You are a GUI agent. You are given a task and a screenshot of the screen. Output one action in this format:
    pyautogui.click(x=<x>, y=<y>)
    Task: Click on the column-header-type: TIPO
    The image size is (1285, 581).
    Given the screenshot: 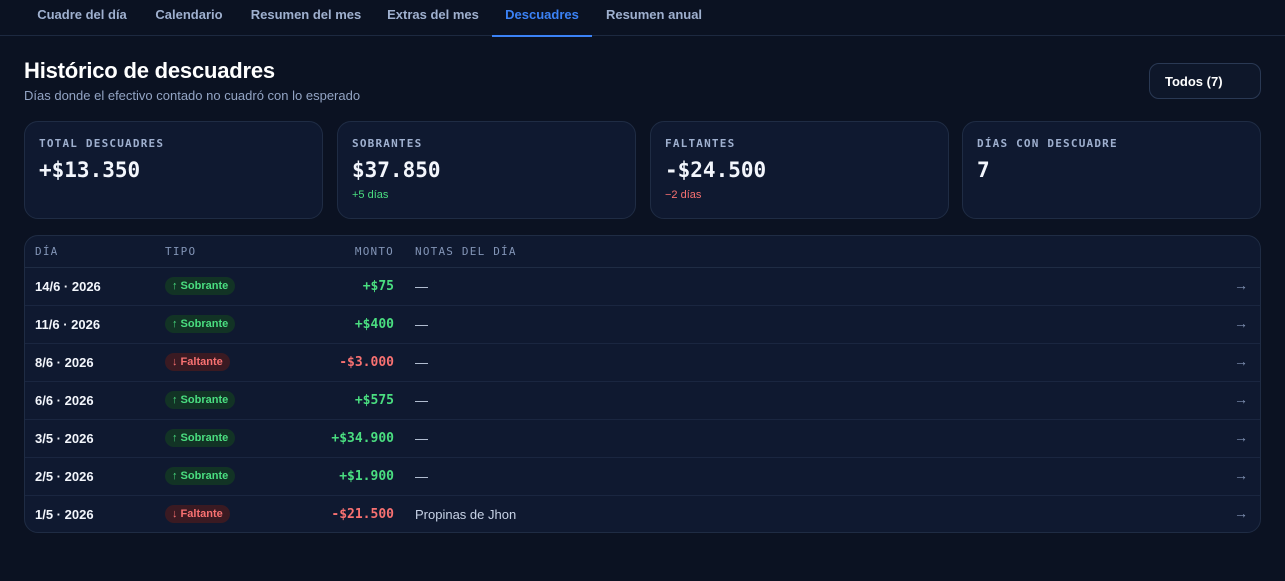 What is the action you would take?
    pyautogui.click(x=181, y=251)
    